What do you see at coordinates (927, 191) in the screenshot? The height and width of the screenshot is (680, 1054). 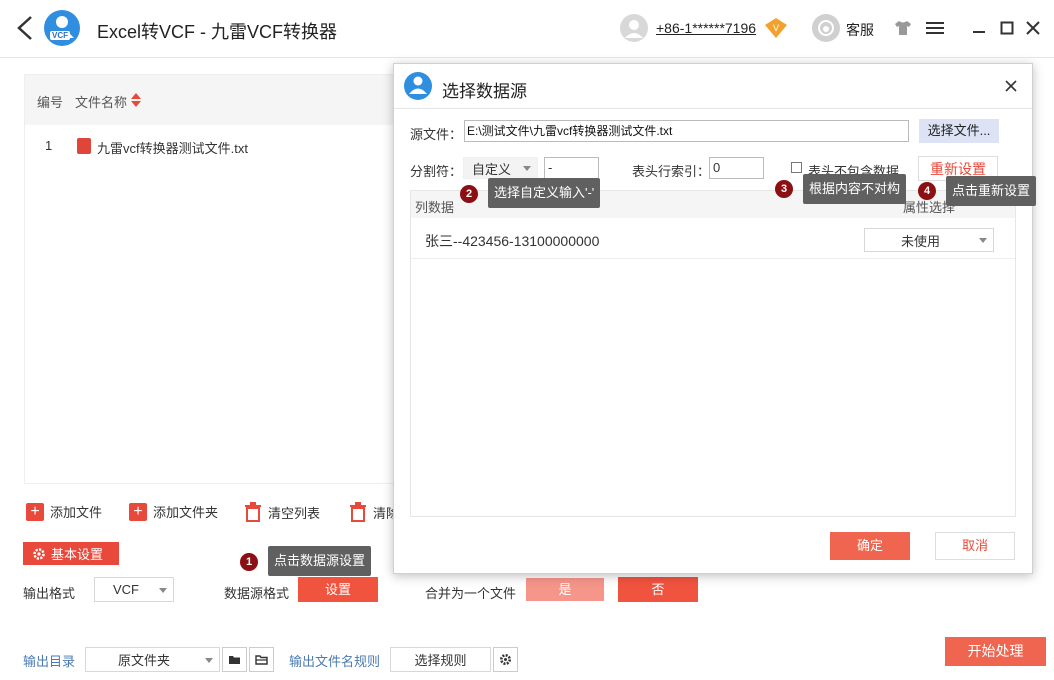 I see `step-badge-4: 4` at bounding box center [927, 191].